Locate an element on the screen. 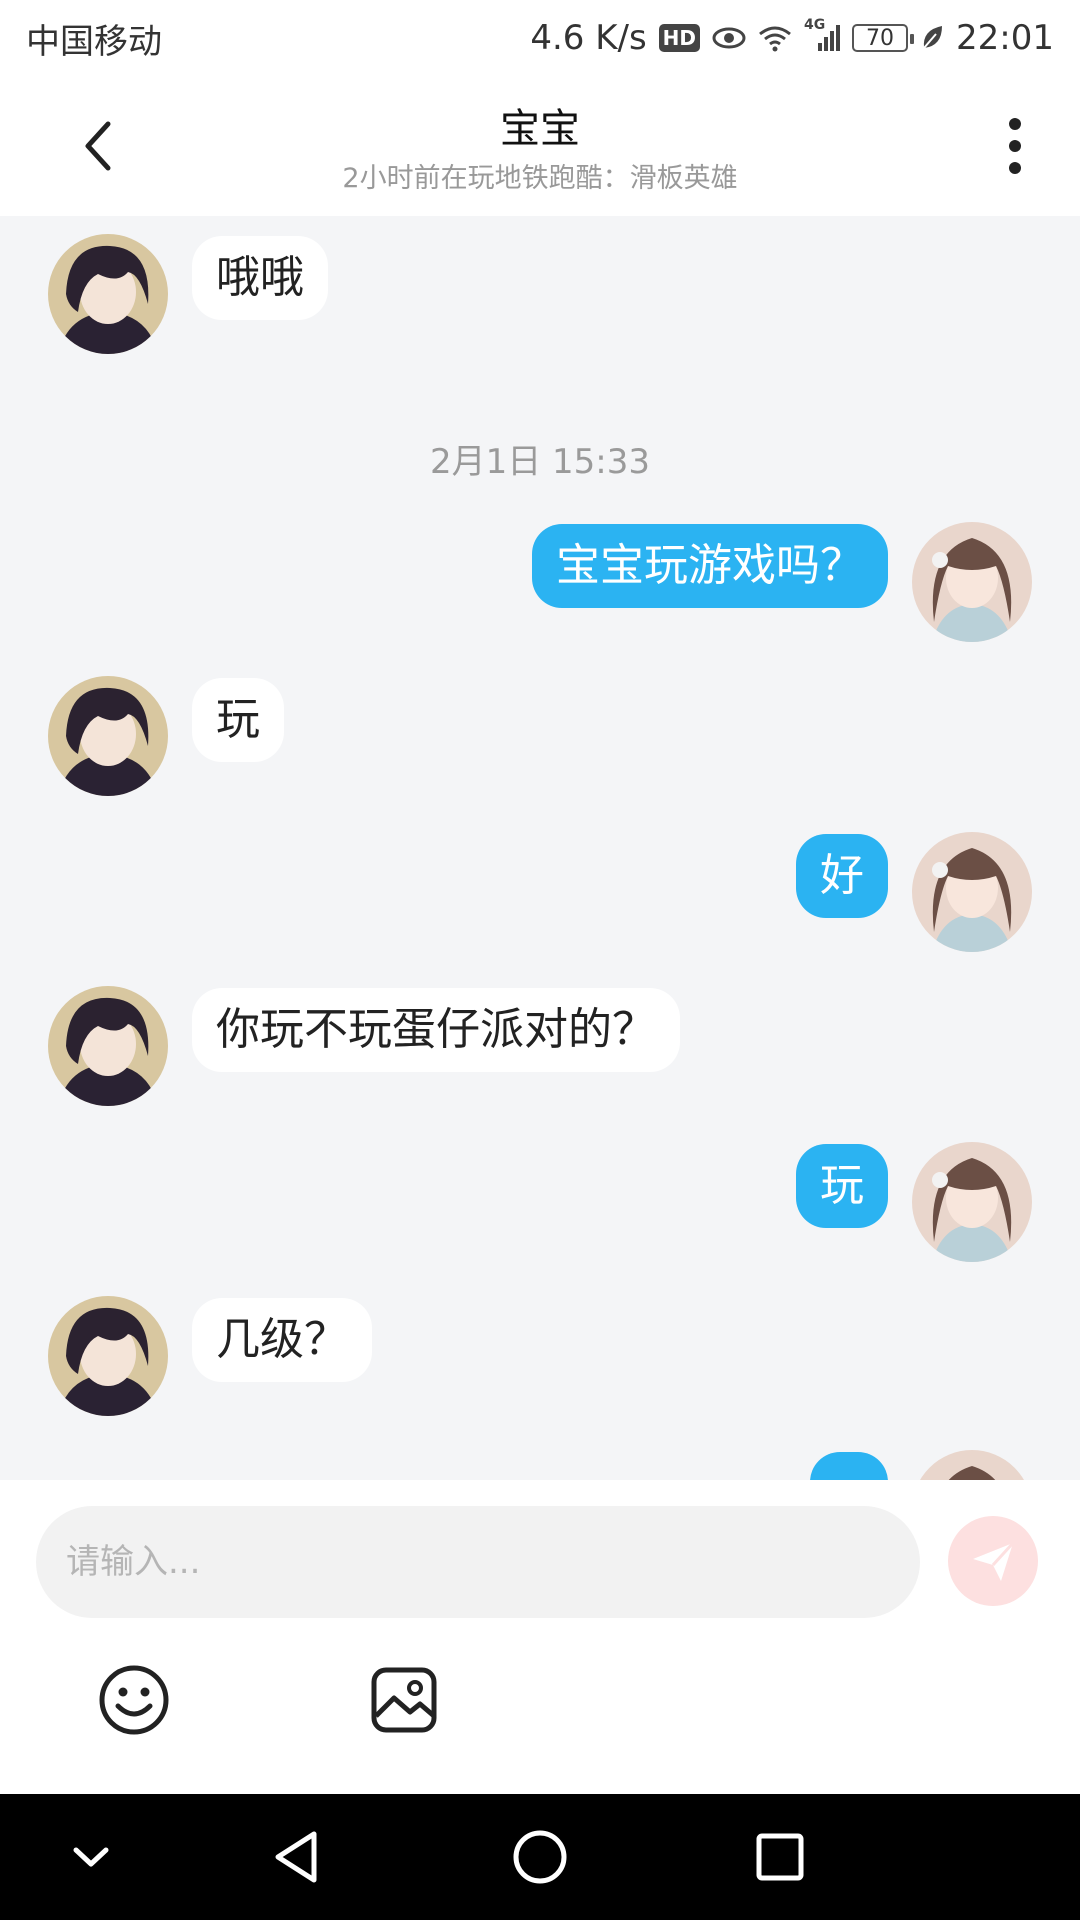  message-outgoing: 宝宝玩游戏吗？ is located at coordinates (782, 582).